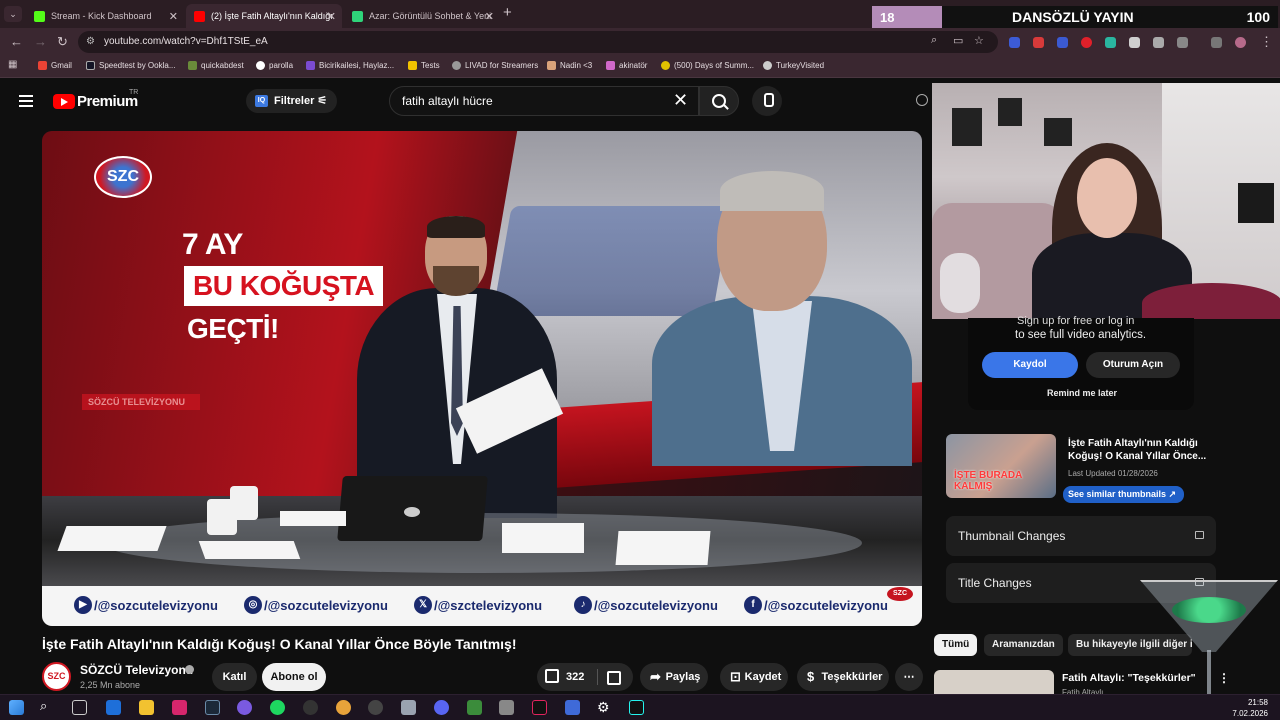 Image resolution: width=1280 pixels, height=720 pixels. Describe the element at coordinates (277, 707) in the screenshot. I see `spotify-icon` at that location.